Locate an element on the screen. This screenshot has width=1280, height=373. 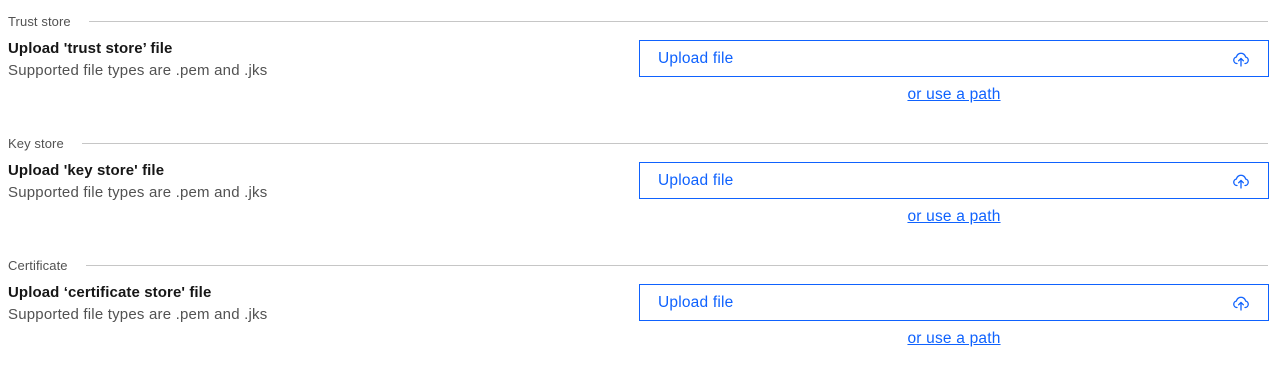
section-title: Trust store is located at coordinates (39, 21).